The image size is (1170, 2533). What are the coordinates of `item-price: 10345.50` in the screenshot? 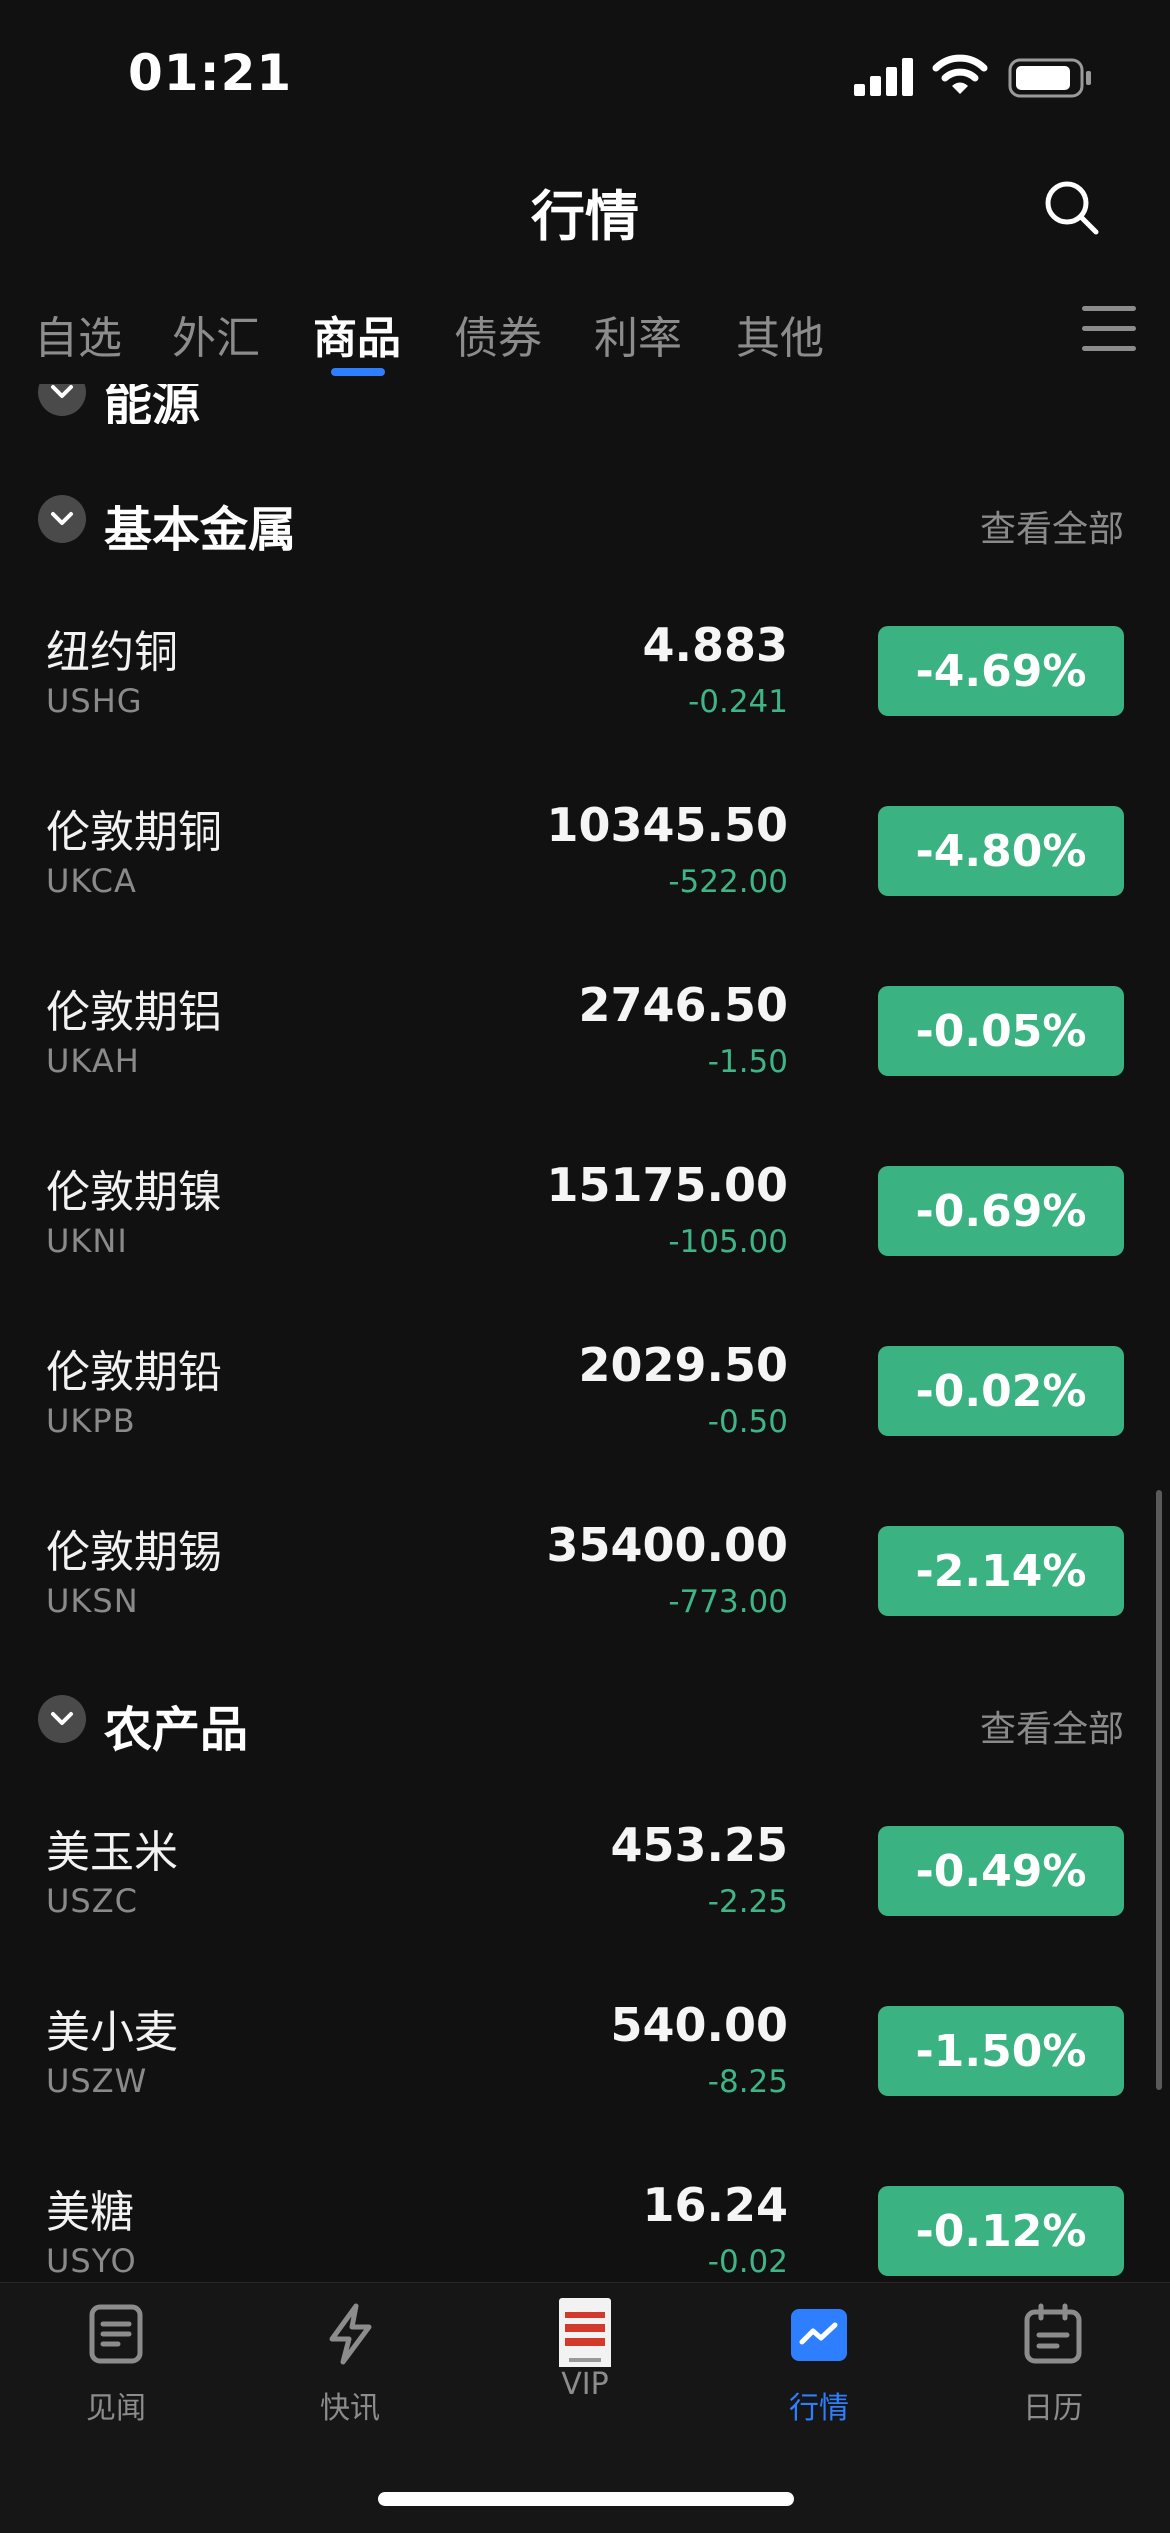 It's located at (667, 825).